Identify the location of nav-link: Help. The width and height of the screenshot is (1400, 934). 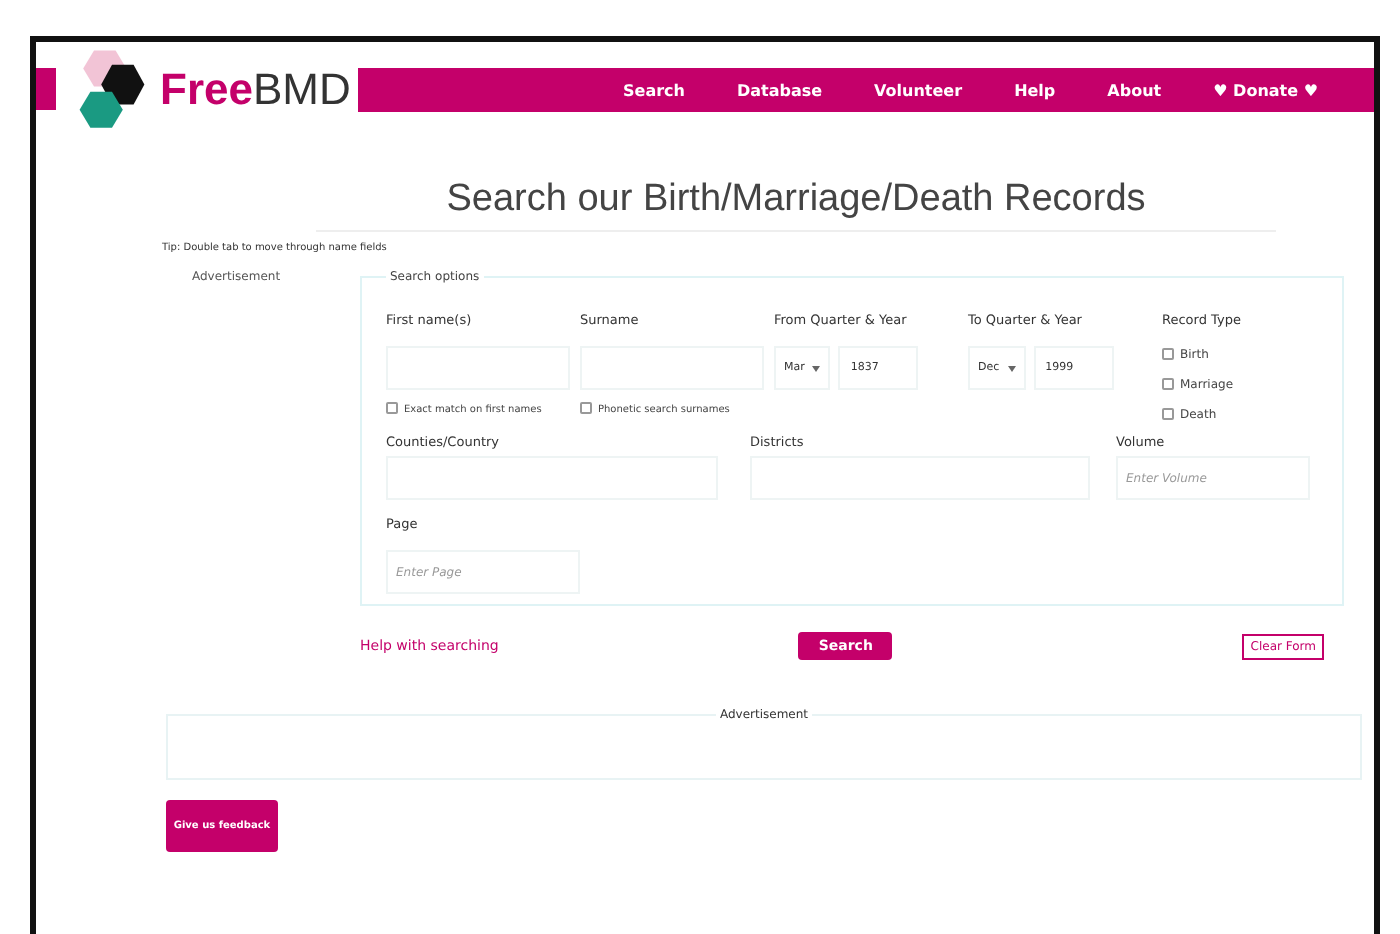
(1035, 90).